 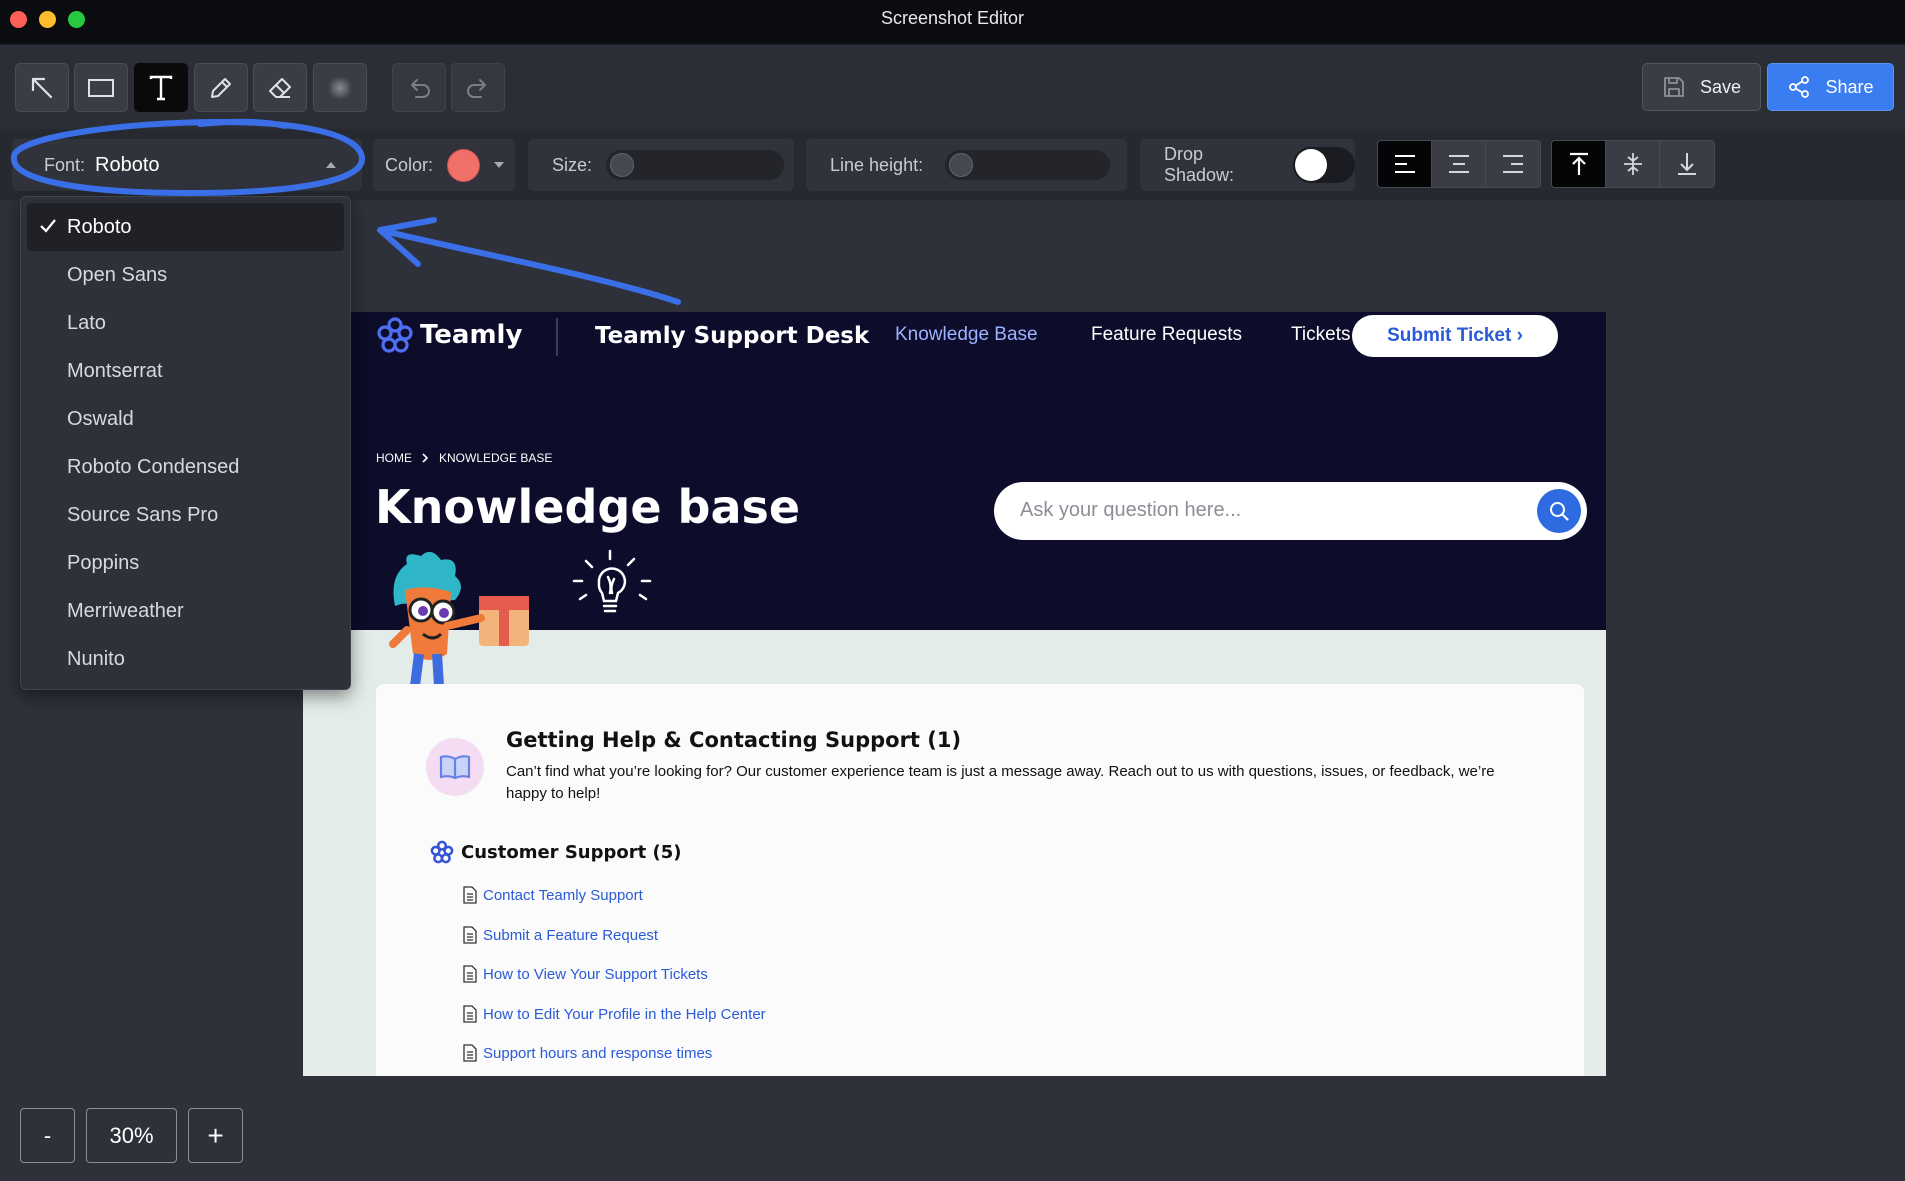 What do you see at coordinates (478, 87) in the screenshot?
I see `redo-button` at bounding box center [478, 87].